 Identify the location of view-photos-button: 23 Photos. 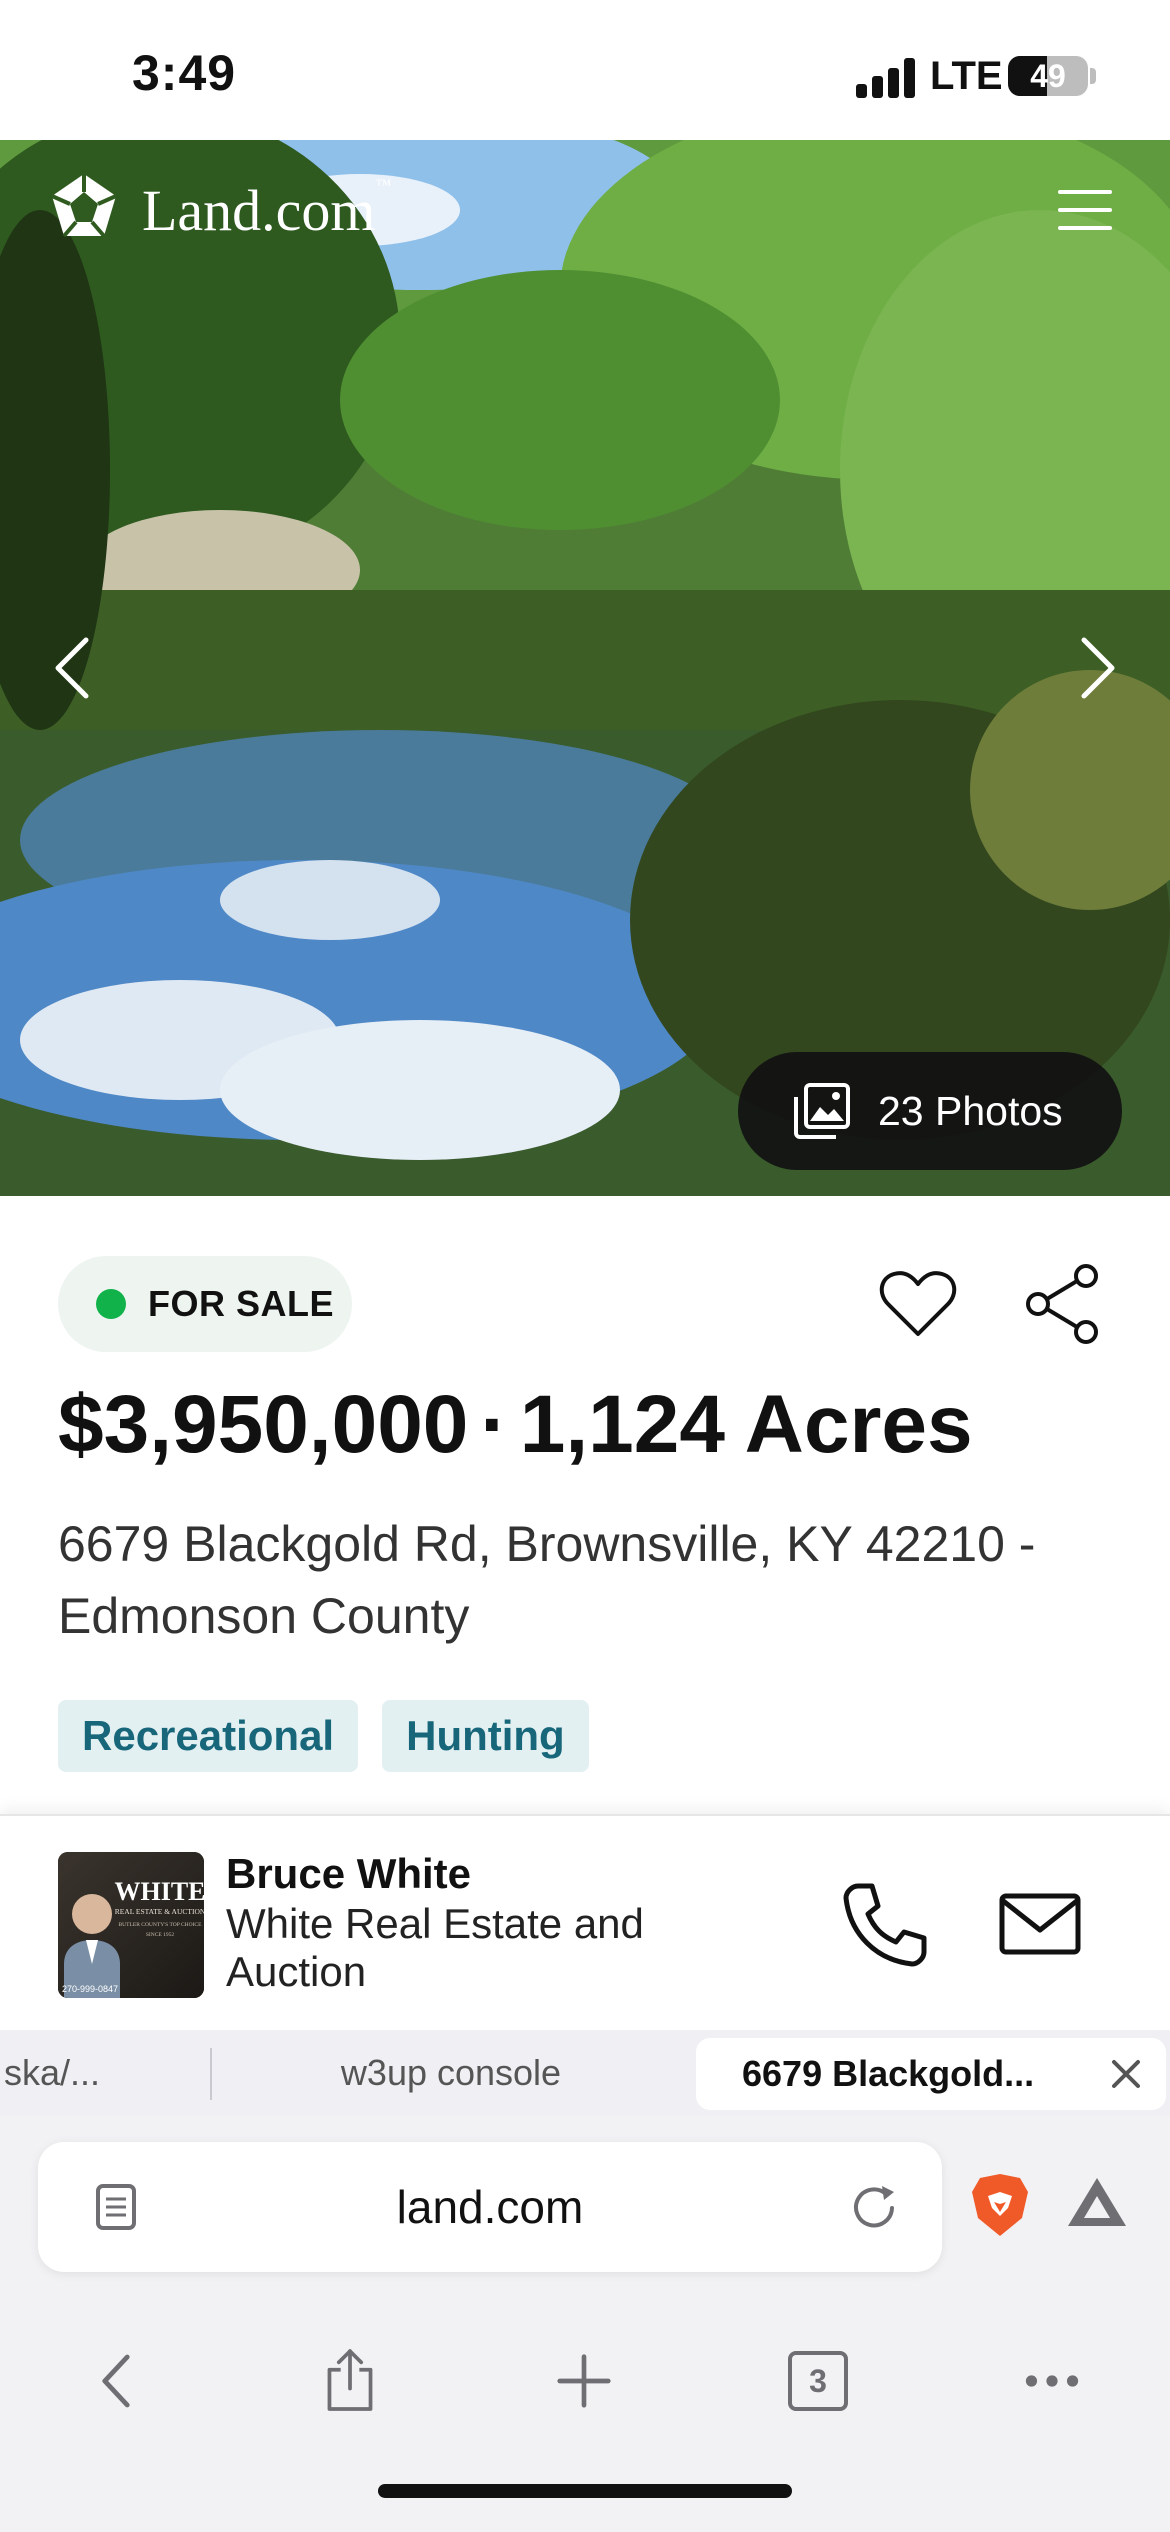
(930, 1111).